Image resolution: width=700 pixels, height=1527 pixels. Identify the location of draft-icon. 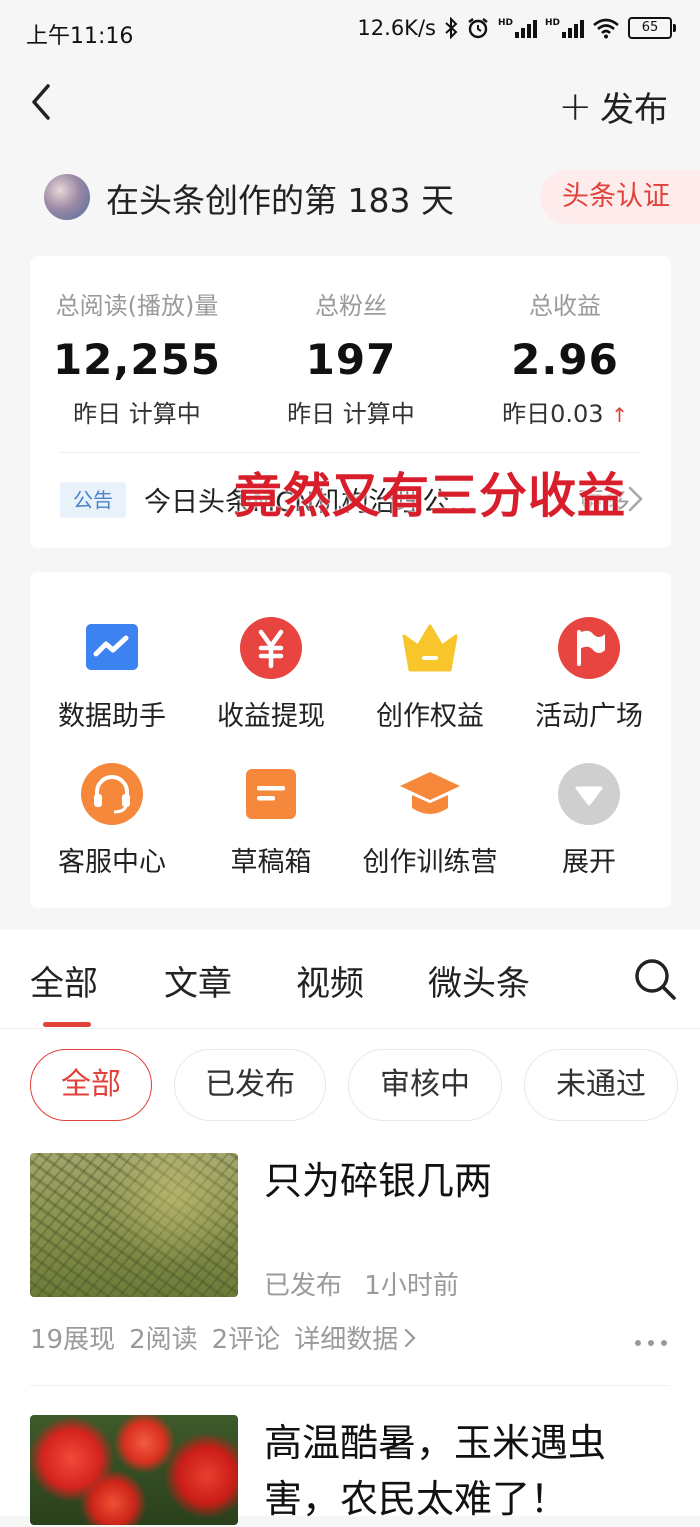
(271, 794).